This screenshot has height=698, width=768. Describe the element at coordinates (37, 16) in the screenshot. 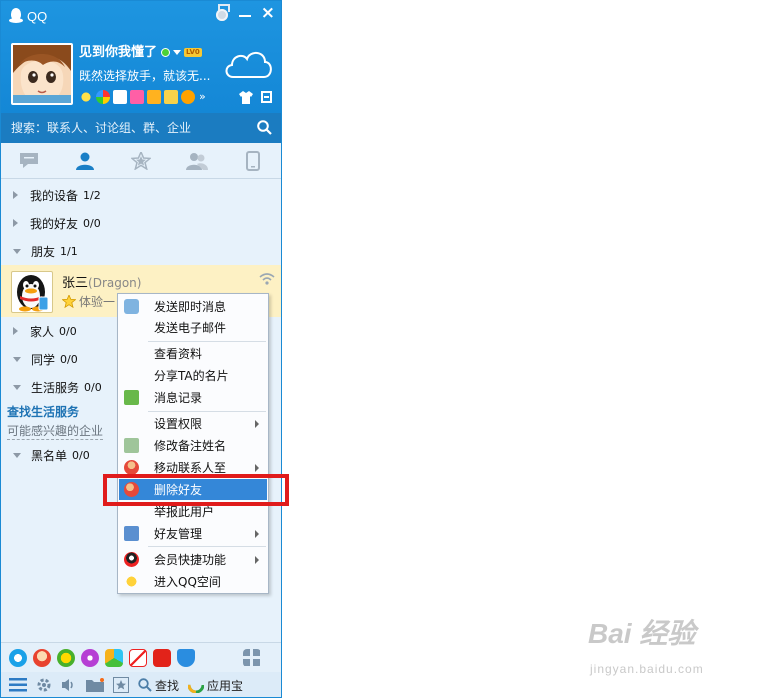

I see `app-title: QQ` at that location.